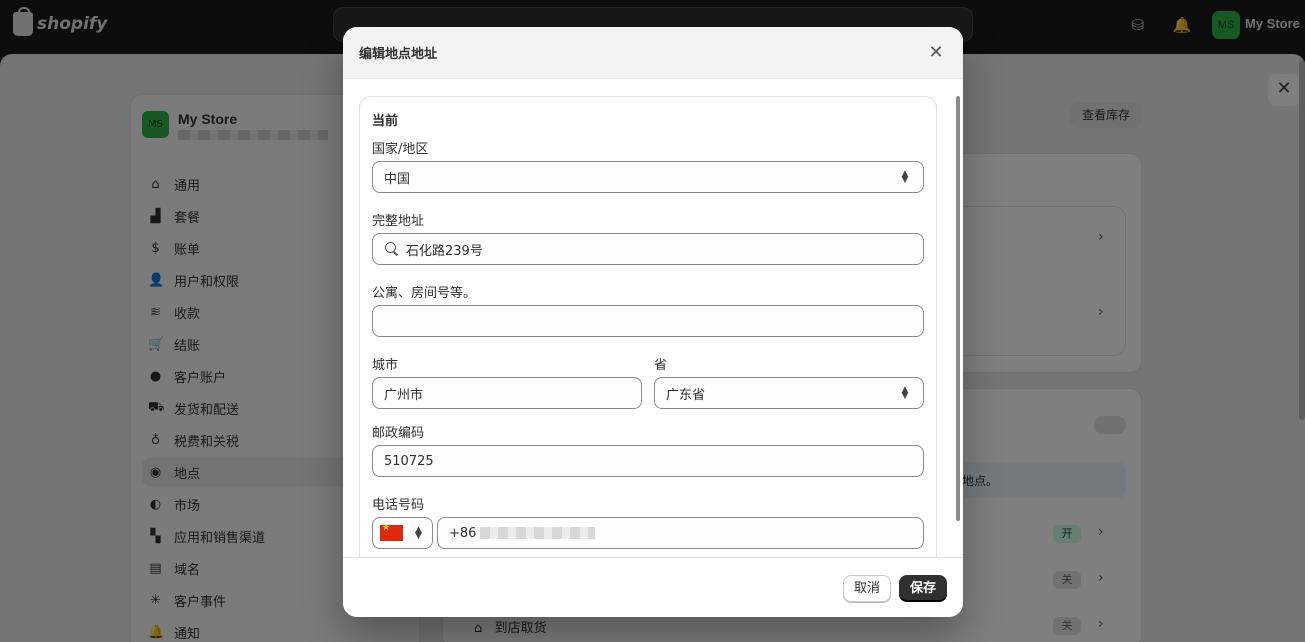 The height and width of the screenshot is (642, 1305). Describe the element at coordinates (385, 121) in the screenshot. I see `section-title: 当前` at that location.